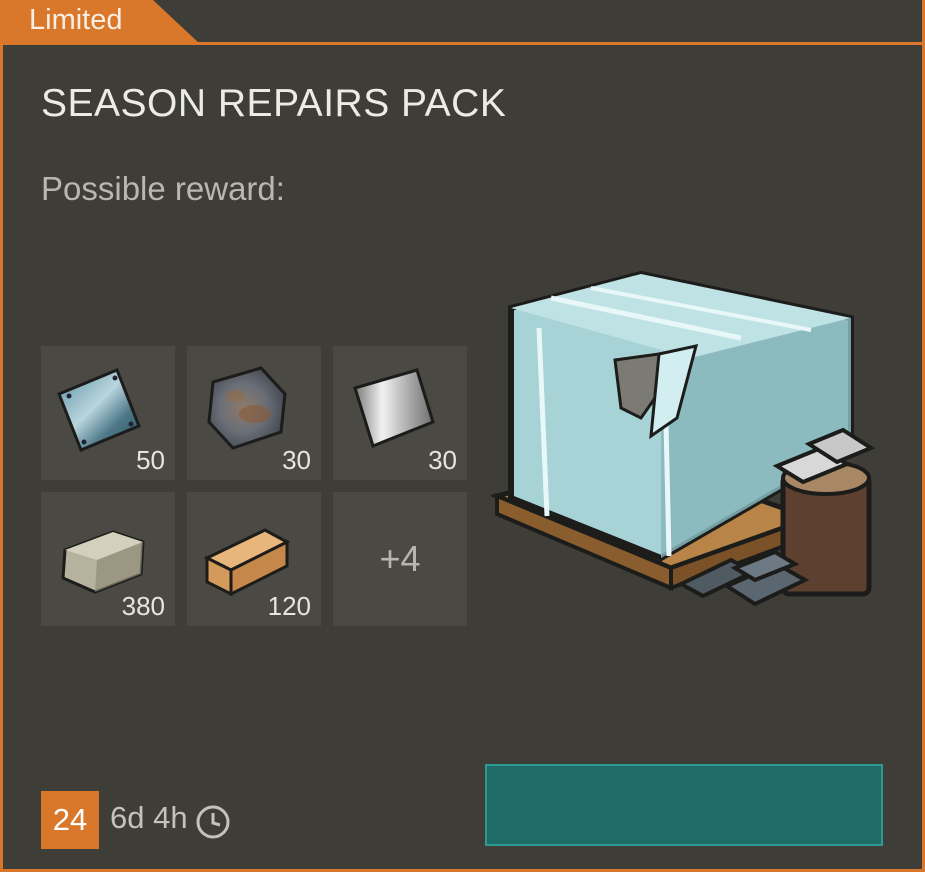 The width and height of the screenshot is (925, 872). I want to click on more-rewards-count: +4, so click(400, 558).